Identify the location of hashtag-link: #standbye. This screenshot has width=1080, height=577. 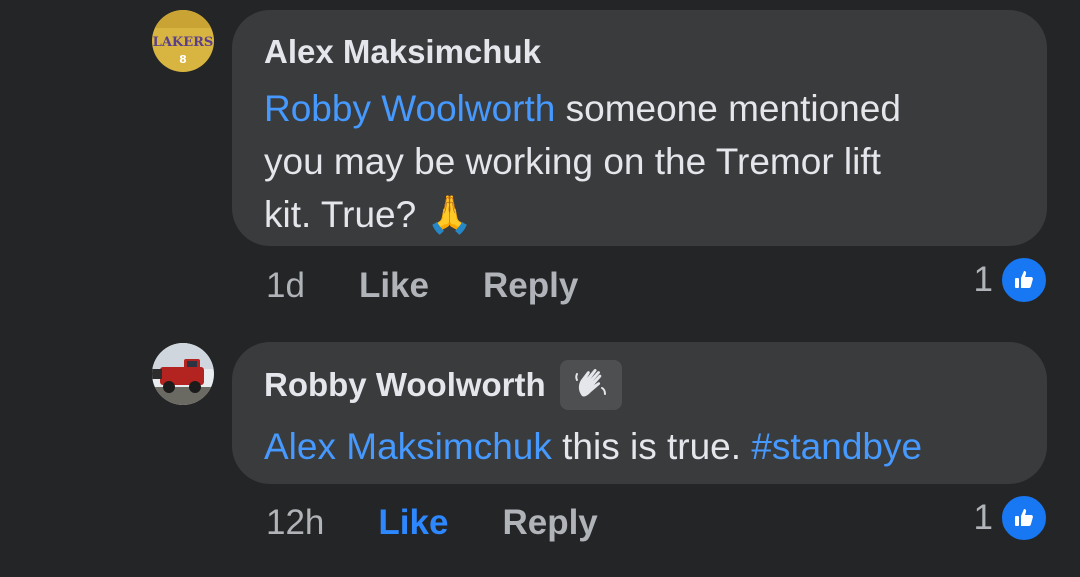
(836, 446).